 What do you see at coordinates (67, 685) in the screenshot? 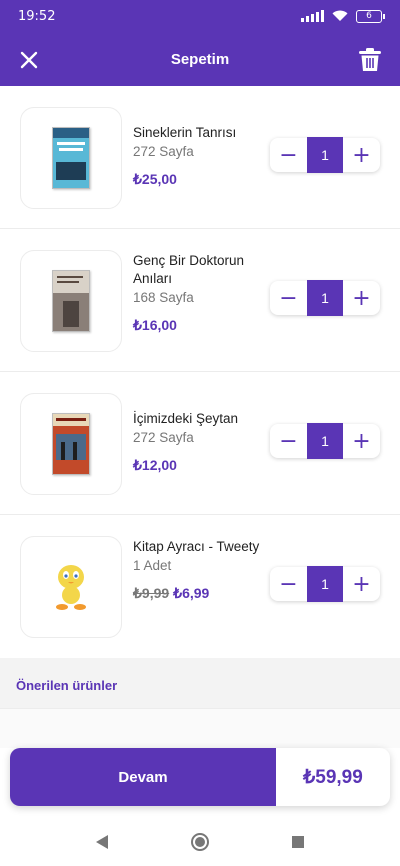
I see `suggested-products-title: Önerilen ürünler` at bounding box center [67, 685].